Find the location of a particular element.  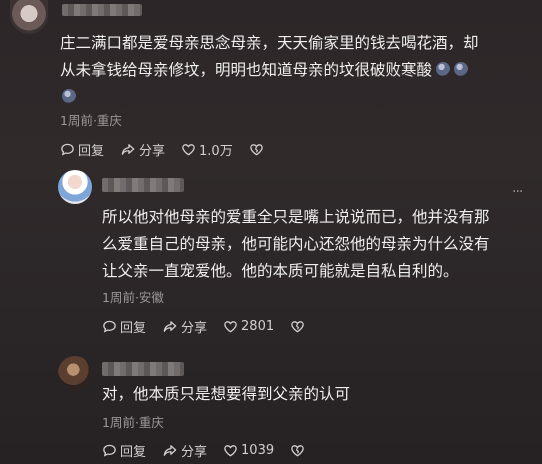

comment-line: 对，他本质只是想要得到父亲的认可 is located at coordinates (226, 394).